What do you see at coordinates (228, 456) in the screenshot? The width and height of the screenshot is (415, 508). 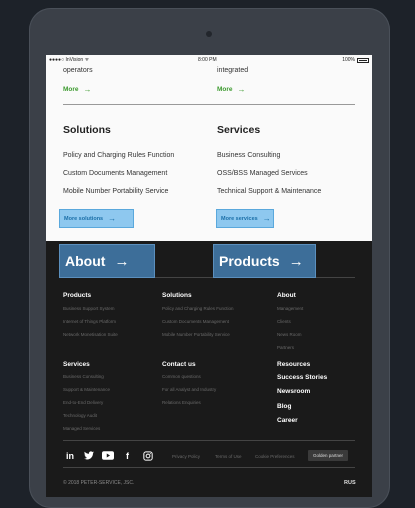 I see `terms-of-use-link: Terms of Use` at bounding box center [228, 456].